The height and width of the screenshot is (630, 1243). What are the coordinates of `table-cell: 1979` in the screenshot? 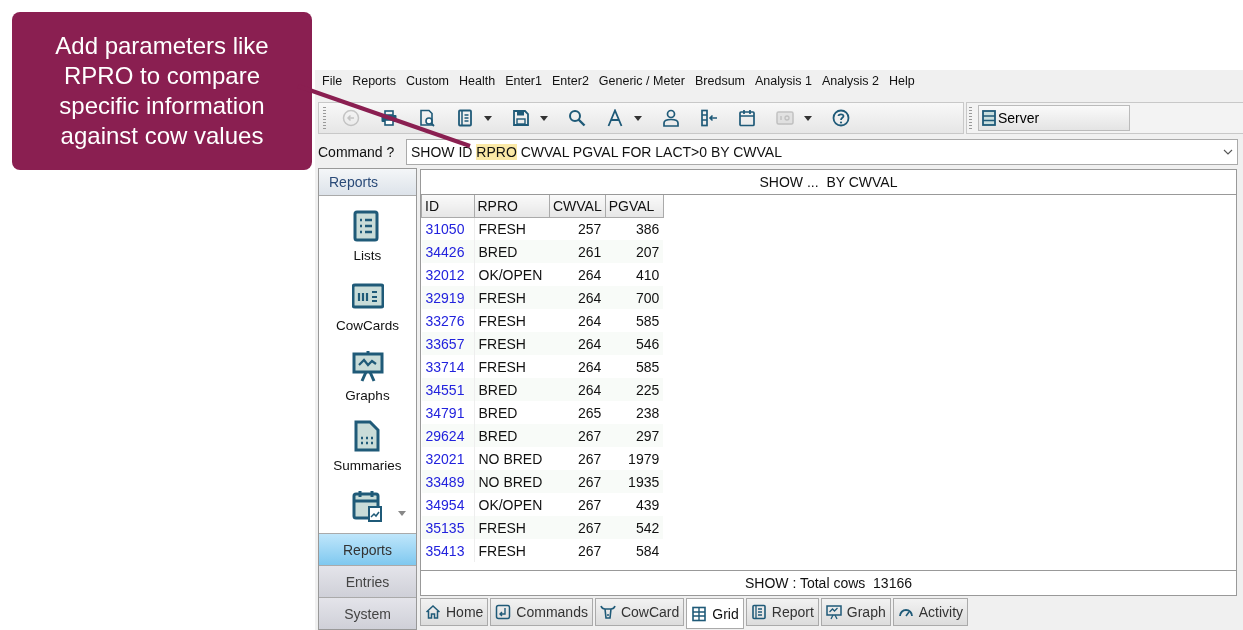 It's located at (634, 458).